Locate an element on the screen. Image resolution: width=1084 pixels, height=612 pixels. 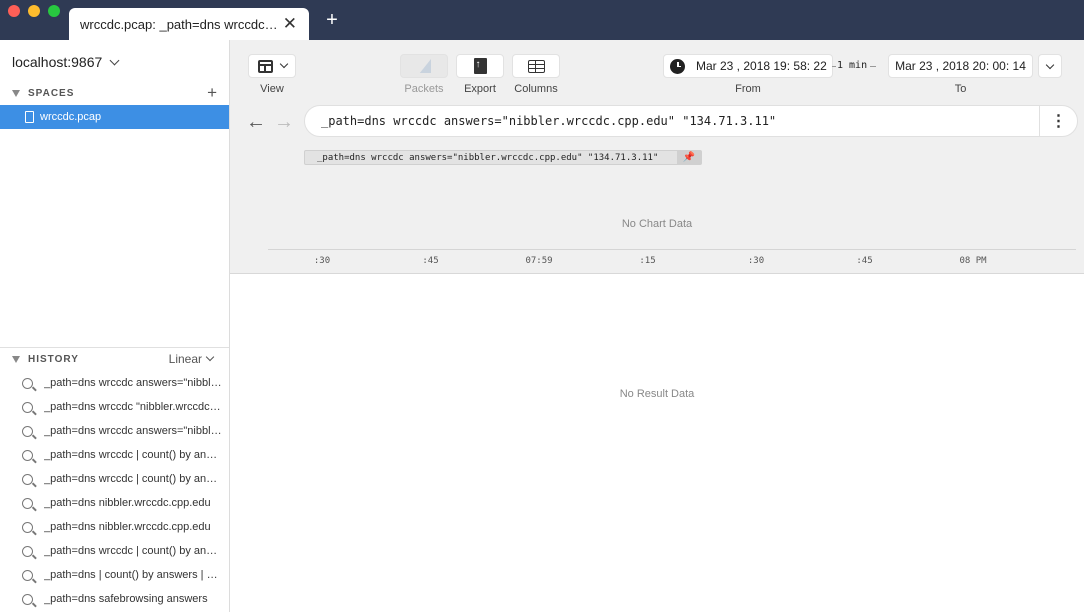
time-range-dropdown is located at coordinates (1050, 66).